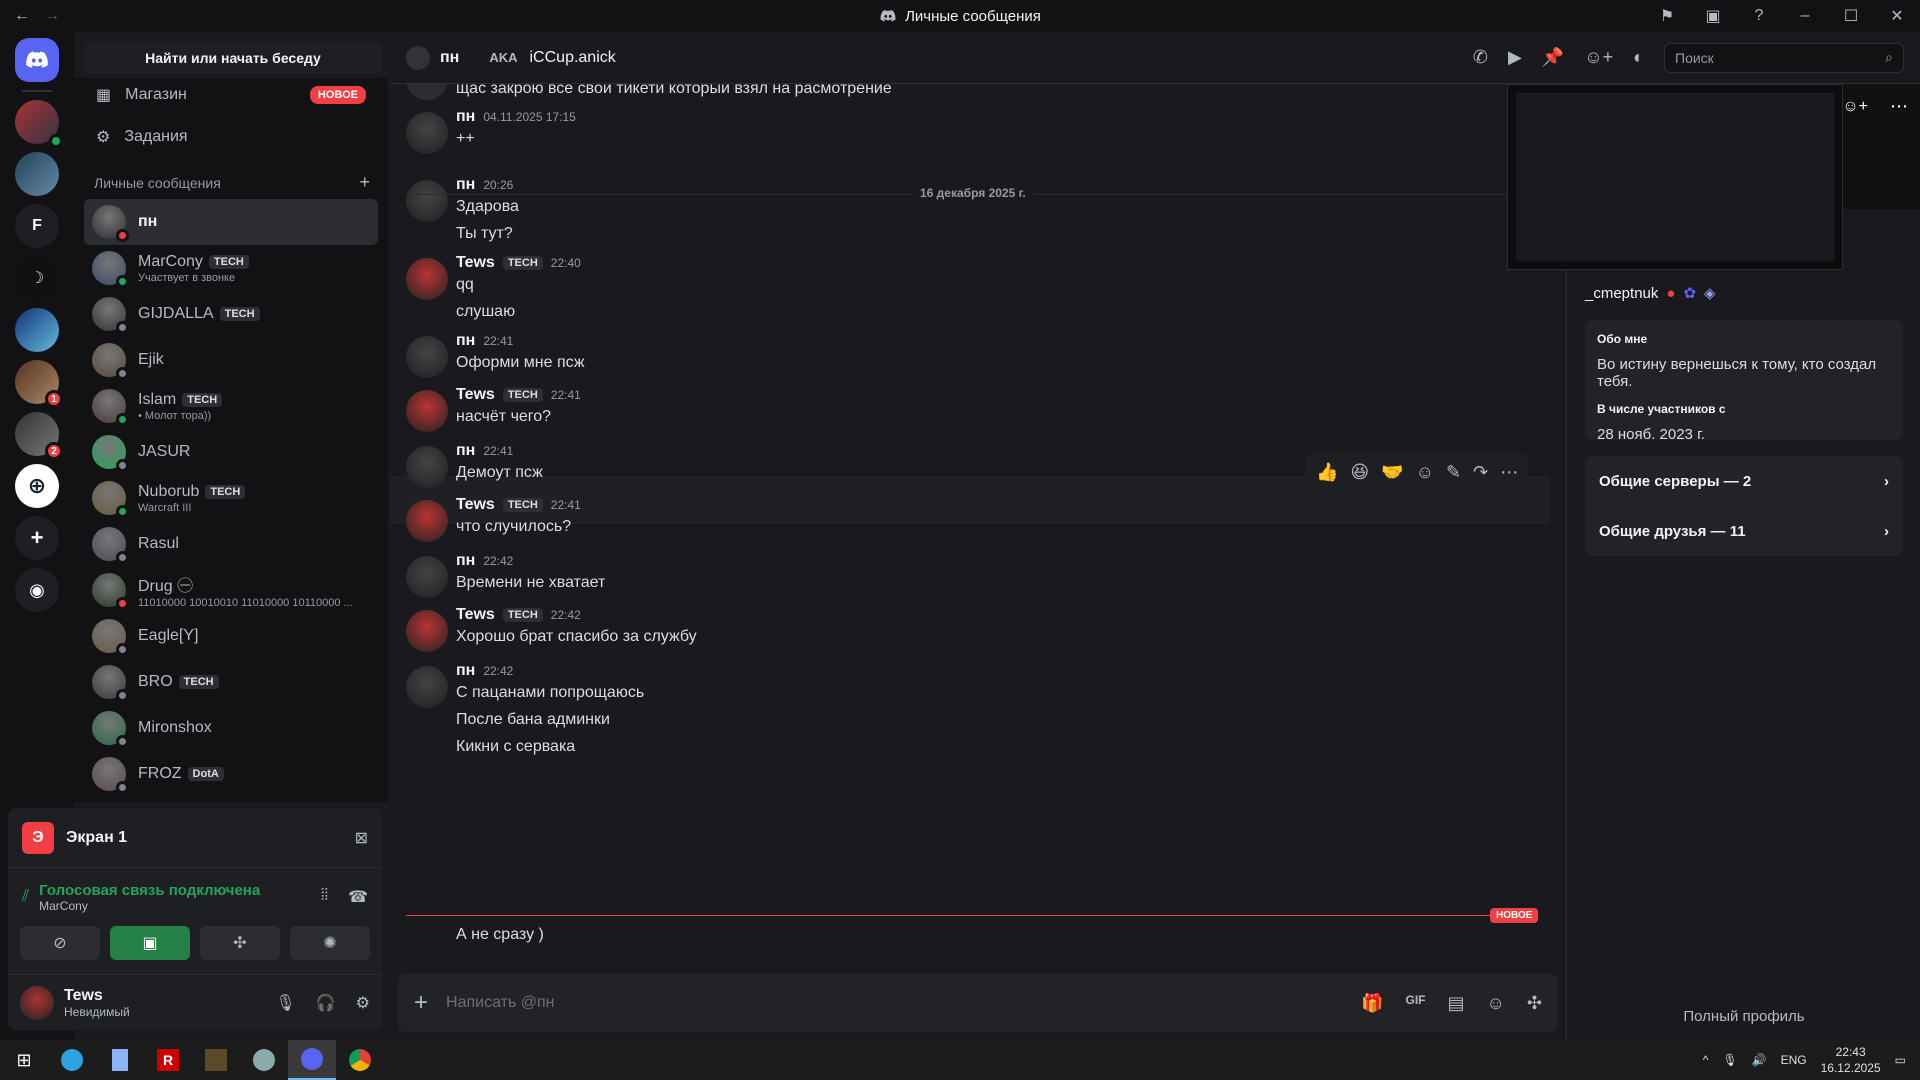 The width and height of the screenshot is (1920, 1080). What do you see at coordinates (324, 897) in the screenshot?
I see `noise-suppression-icon: ⦙⦙` at bounding box center [324, 897].